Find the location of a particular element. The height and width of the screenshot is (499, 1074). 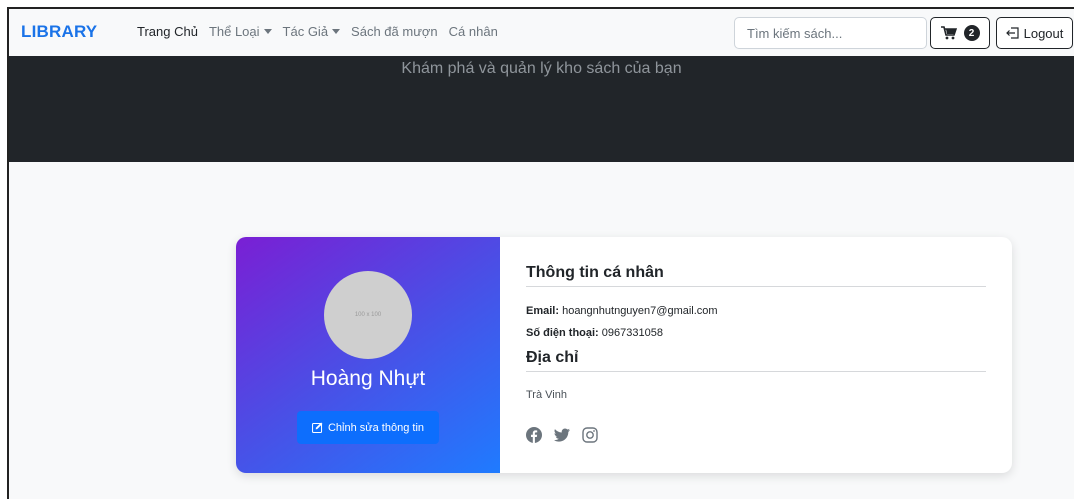

personal-info-title: Thông tin cá nhân is located at coordinates (756, 275).